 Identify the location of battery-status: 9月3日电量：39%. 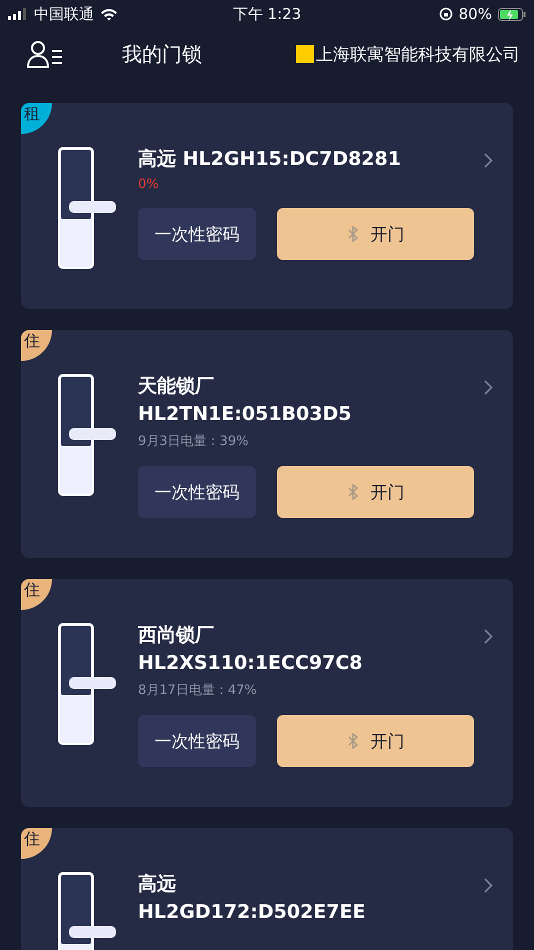
(194, 441).